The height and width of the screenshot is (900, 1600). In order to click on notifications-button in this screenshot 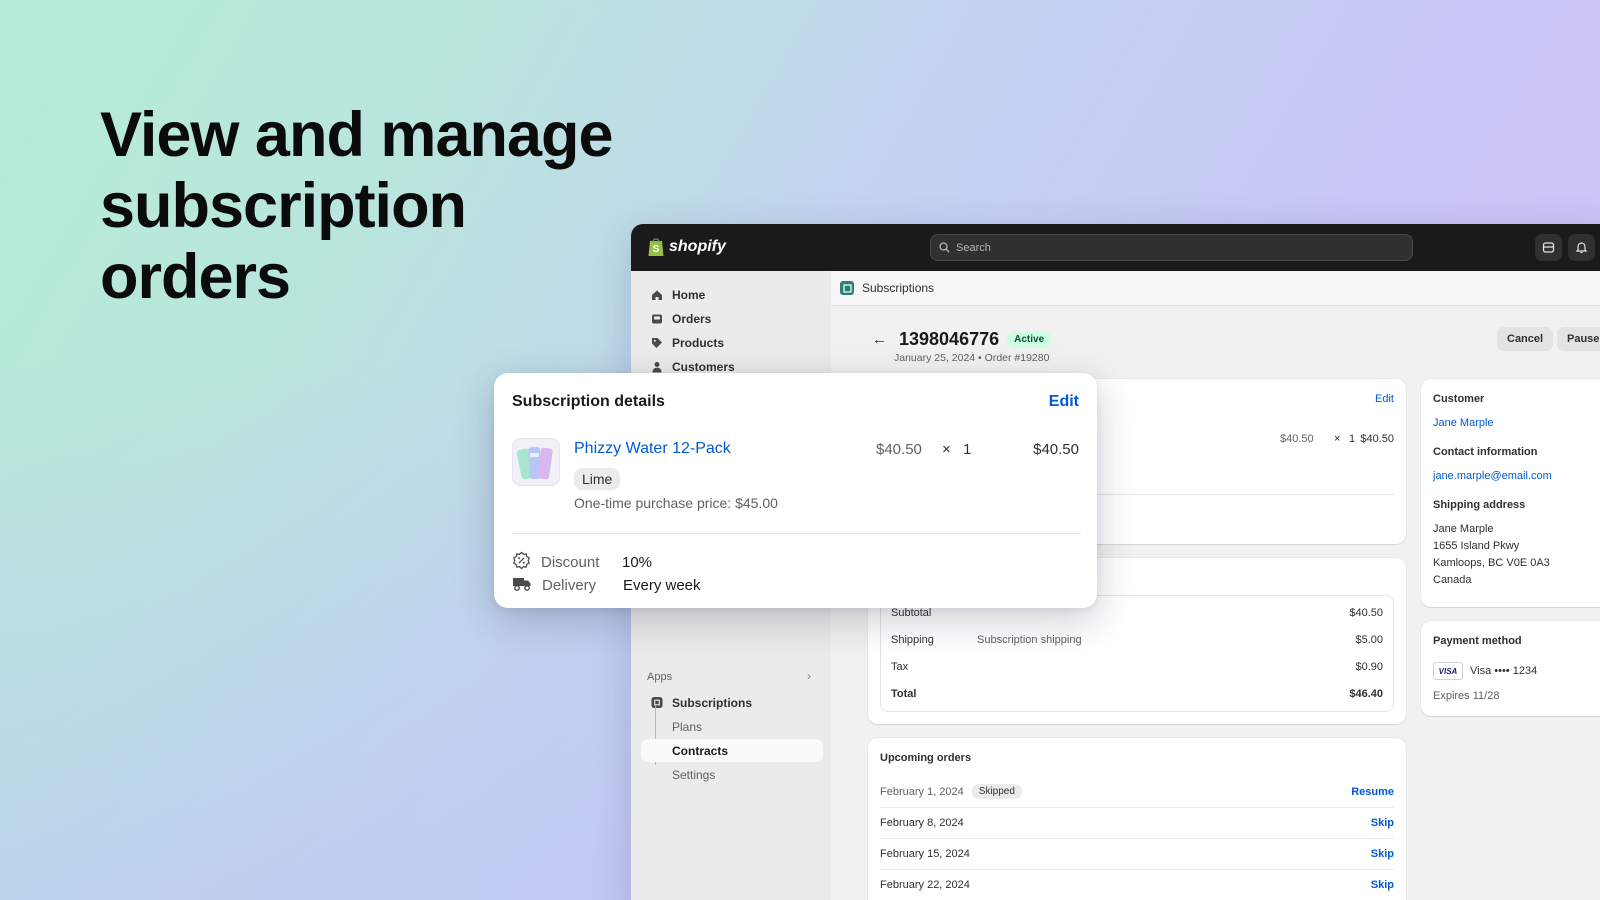, I will do `click(1581, 247)`.